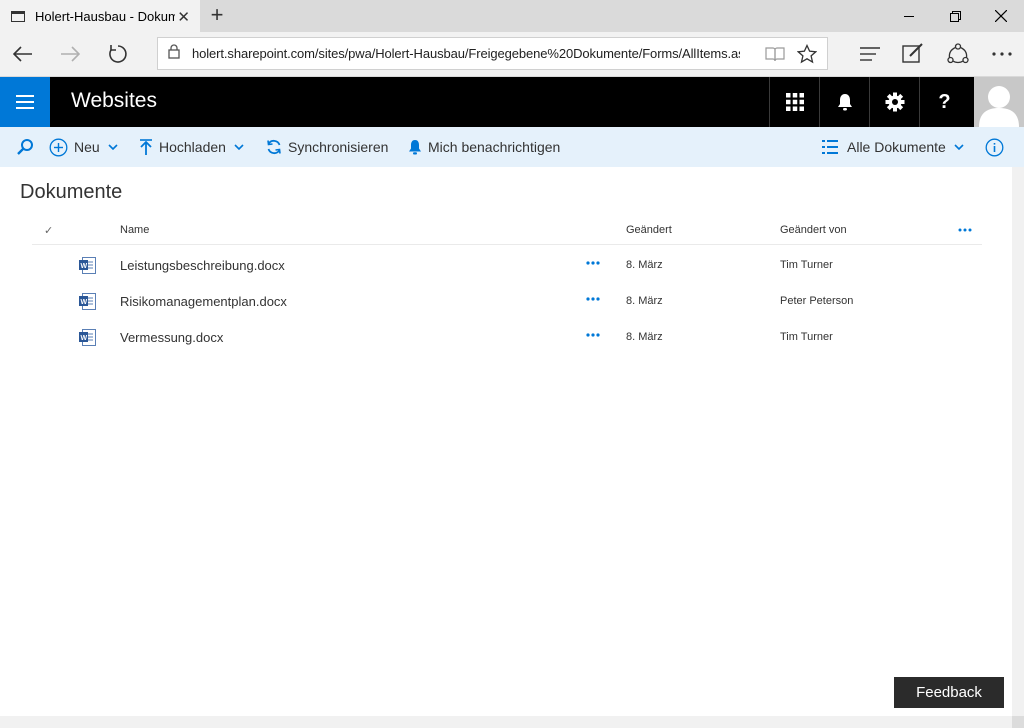 Image resolution: width=1024 pixels, height=728 pixels. I want to click on web-note-button, so click(913, 54).